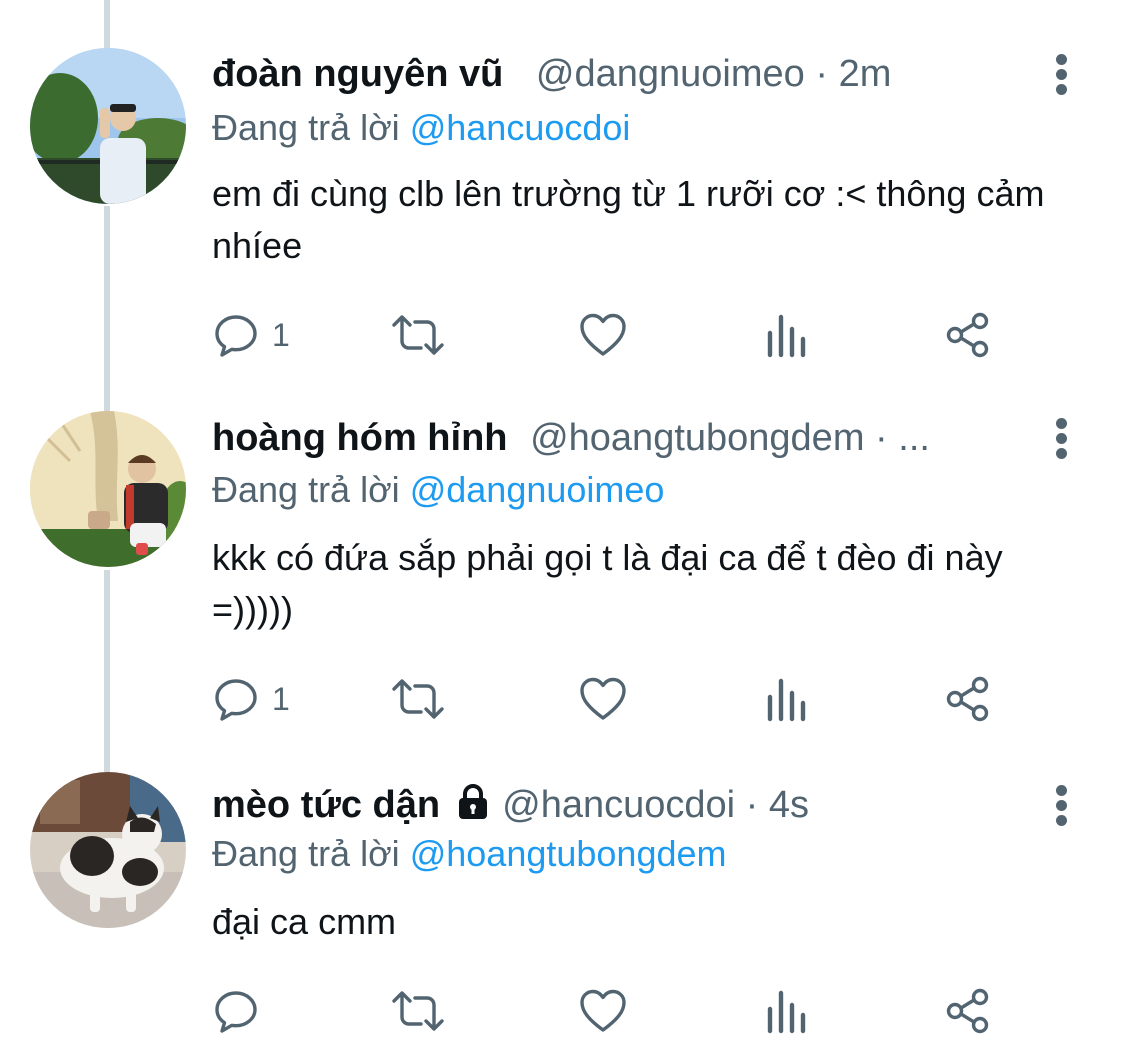 This screenshot has width=1125, height=1052. I want to click on display-name: mèo tức dận, so click(326, 805).